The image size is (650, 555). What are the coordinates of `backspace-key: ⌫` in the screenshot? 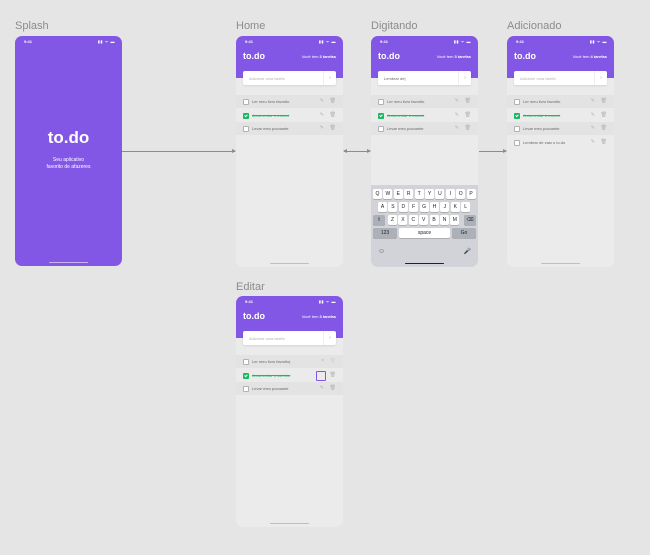 It's located at (470, 220).